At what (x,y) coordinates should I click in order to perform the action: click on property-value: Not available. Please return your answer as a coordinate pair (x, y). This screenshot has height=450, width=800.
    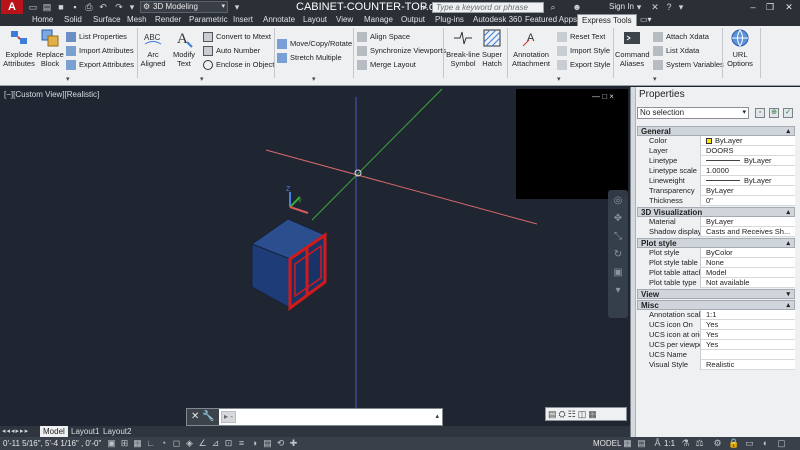
    Looking at the image, I should click on (749, 283).